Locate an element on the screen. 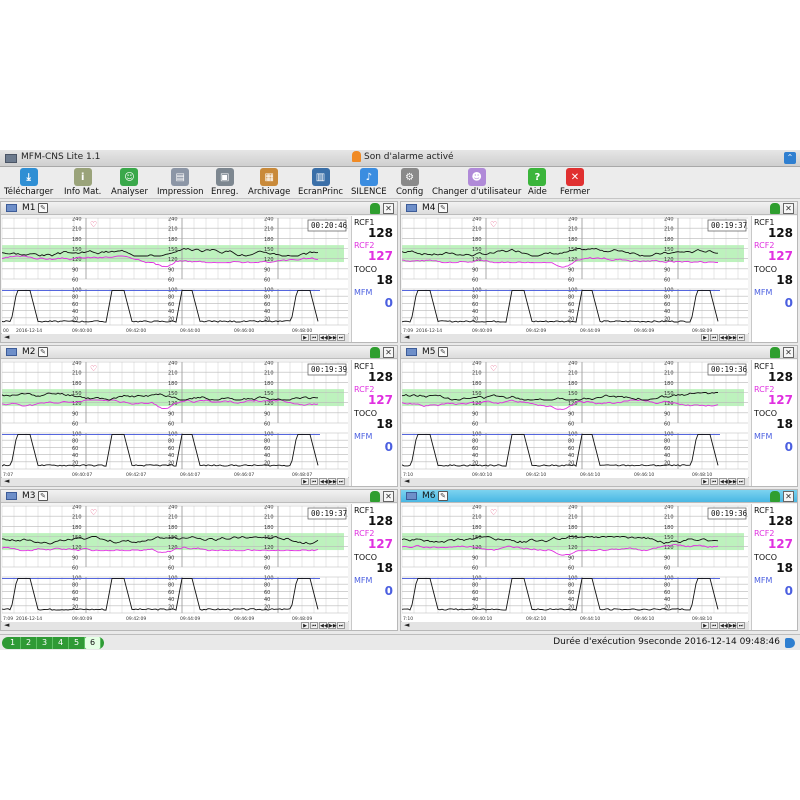  panel-header: M5 ✎ ✕ is located at coordinates (599, 352).